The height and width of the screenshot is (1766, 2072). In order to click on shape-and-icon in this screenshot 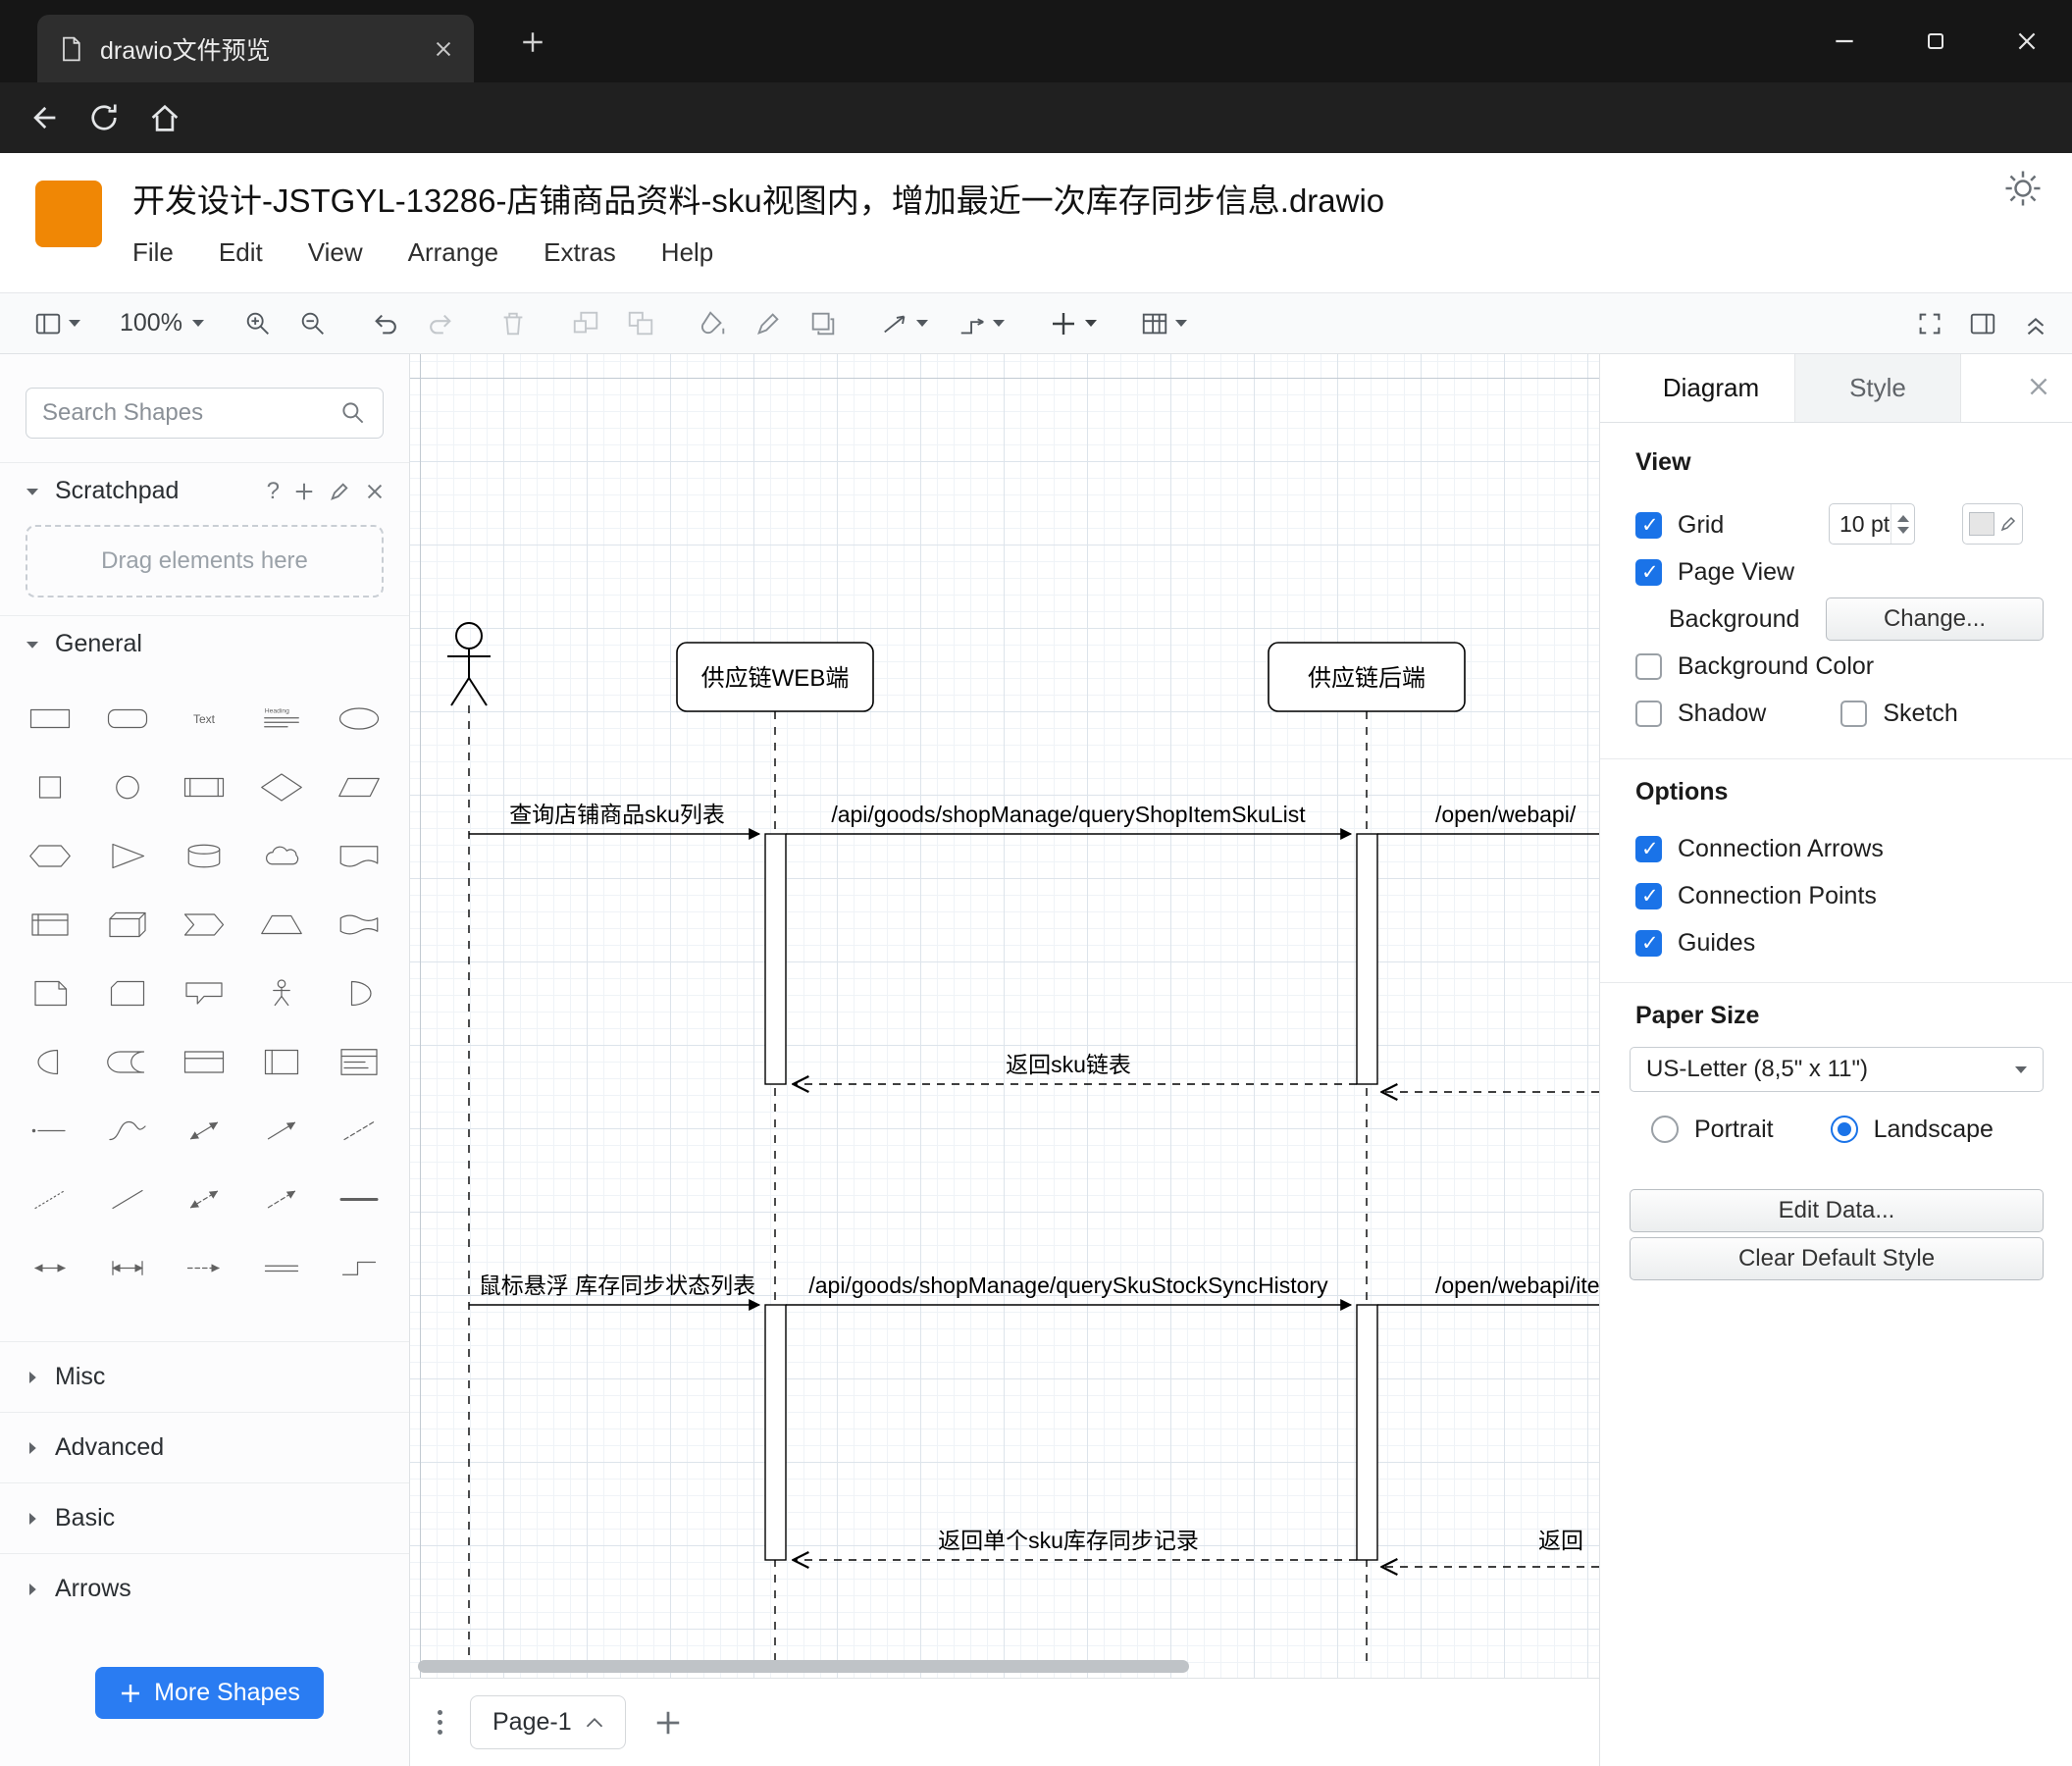, I will do `click(50, 1061)`.